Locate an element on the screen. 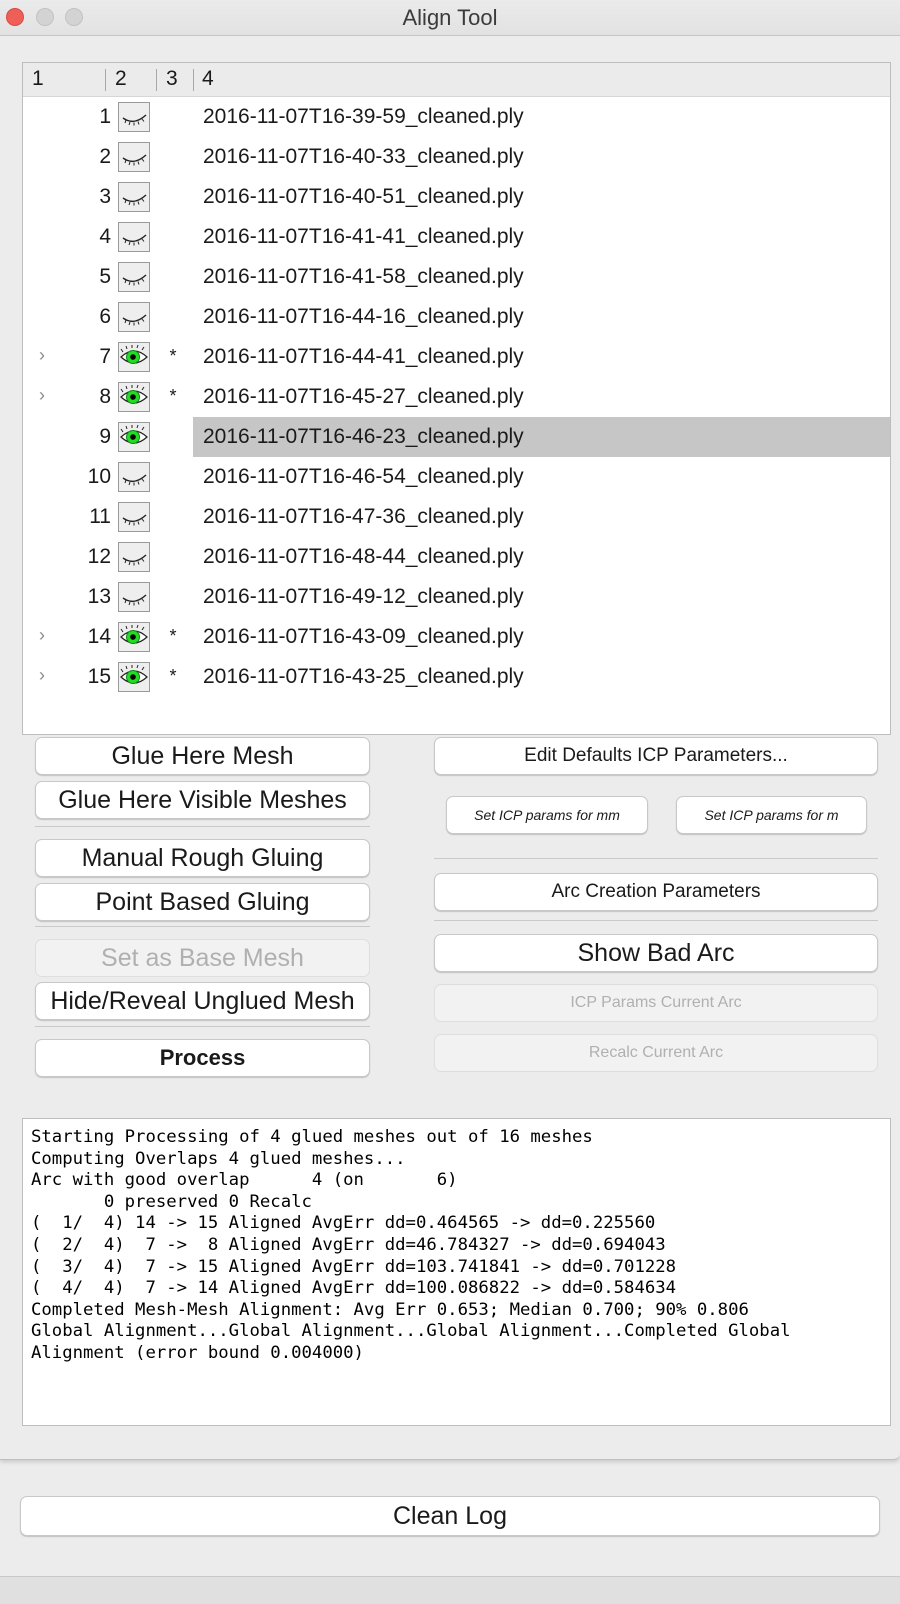  row-number: 2 is located at coordinates (105, 156).